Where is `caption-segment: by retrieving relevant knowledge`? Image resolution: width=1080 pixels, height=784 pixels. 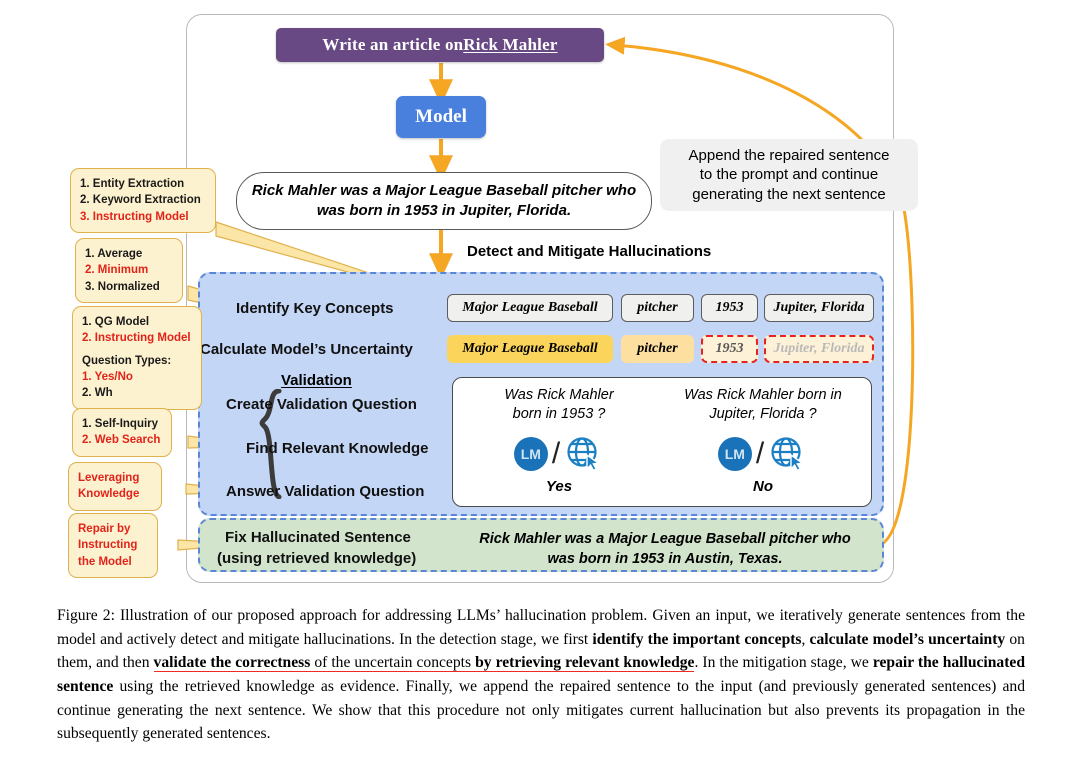 caption-segment: by retrieving relevant knowledge is located at coordinates (585, 663).